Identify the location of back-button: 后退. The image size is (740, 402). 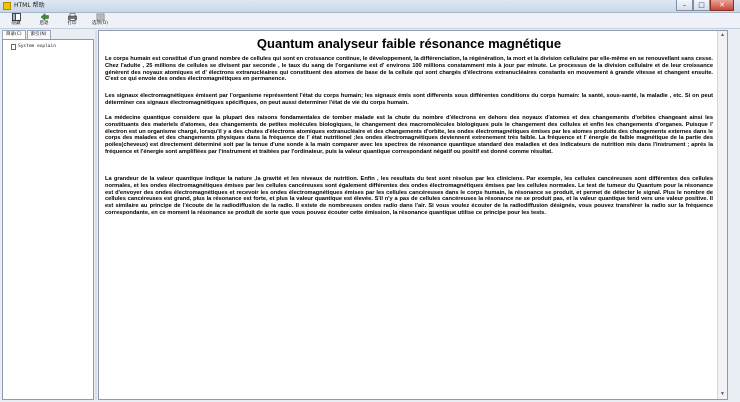
(44, 20).